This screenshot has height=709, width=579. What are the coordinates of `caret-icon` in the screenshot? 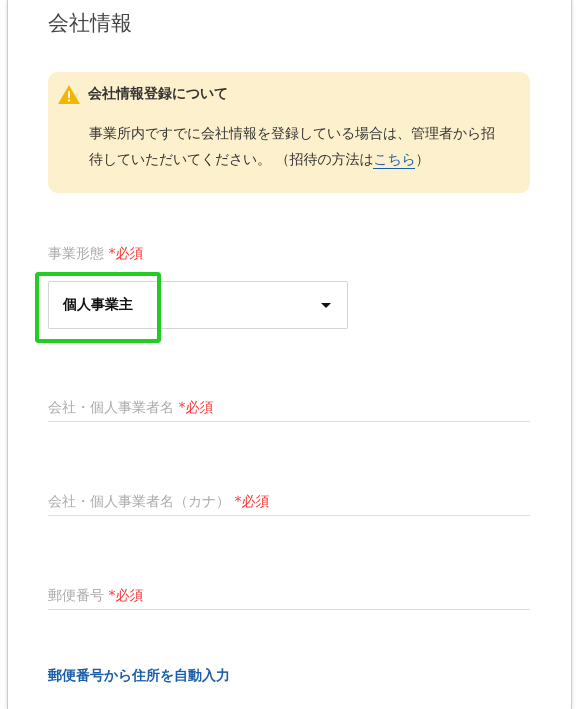 It's located at (326, 305).